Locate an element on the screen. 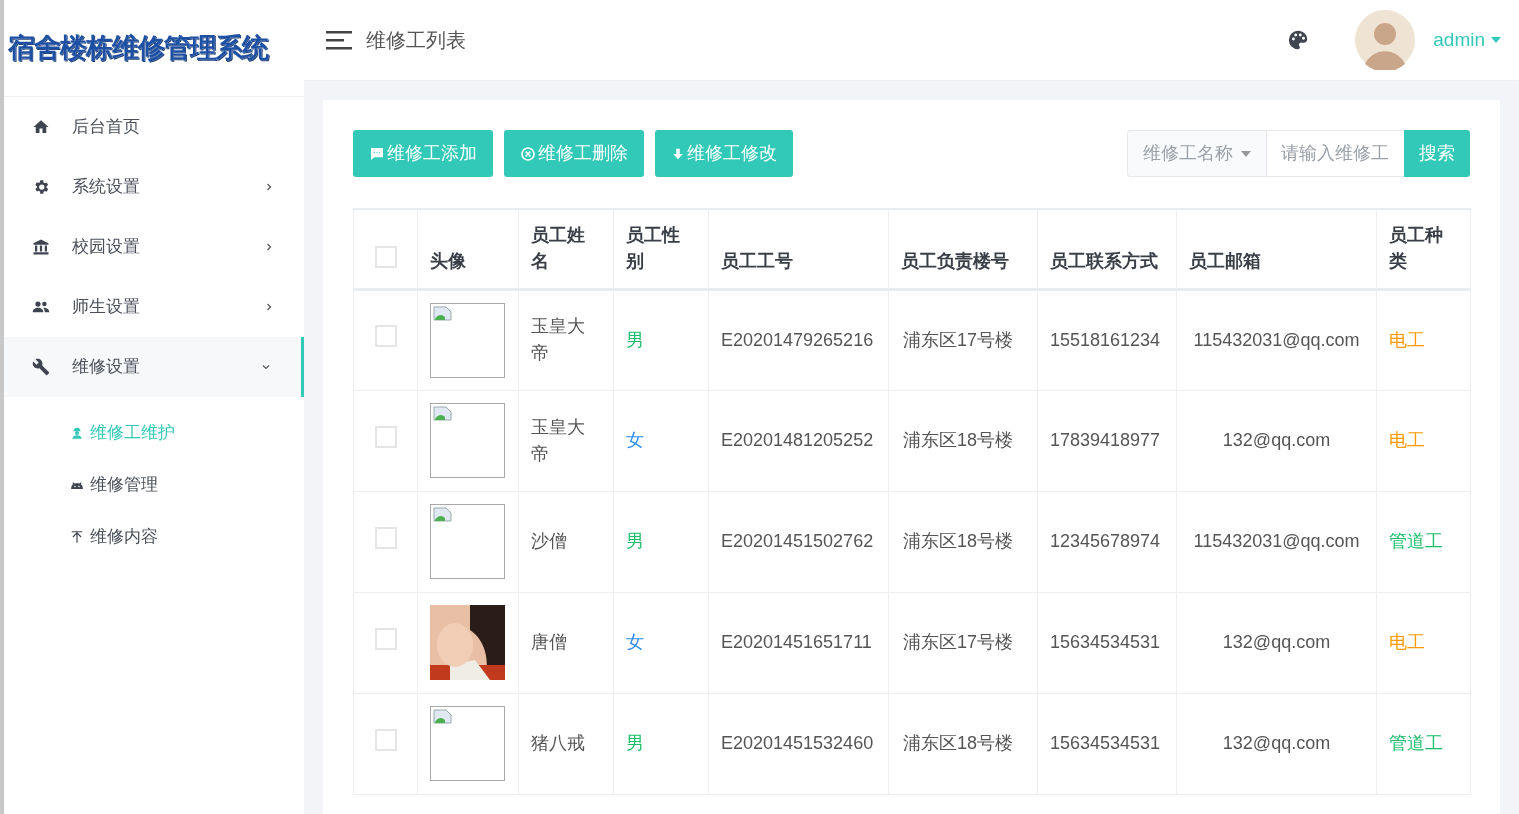 The height and width of the screenshot is (814, 1519). worker-icon is located at coordinates (77, 433).